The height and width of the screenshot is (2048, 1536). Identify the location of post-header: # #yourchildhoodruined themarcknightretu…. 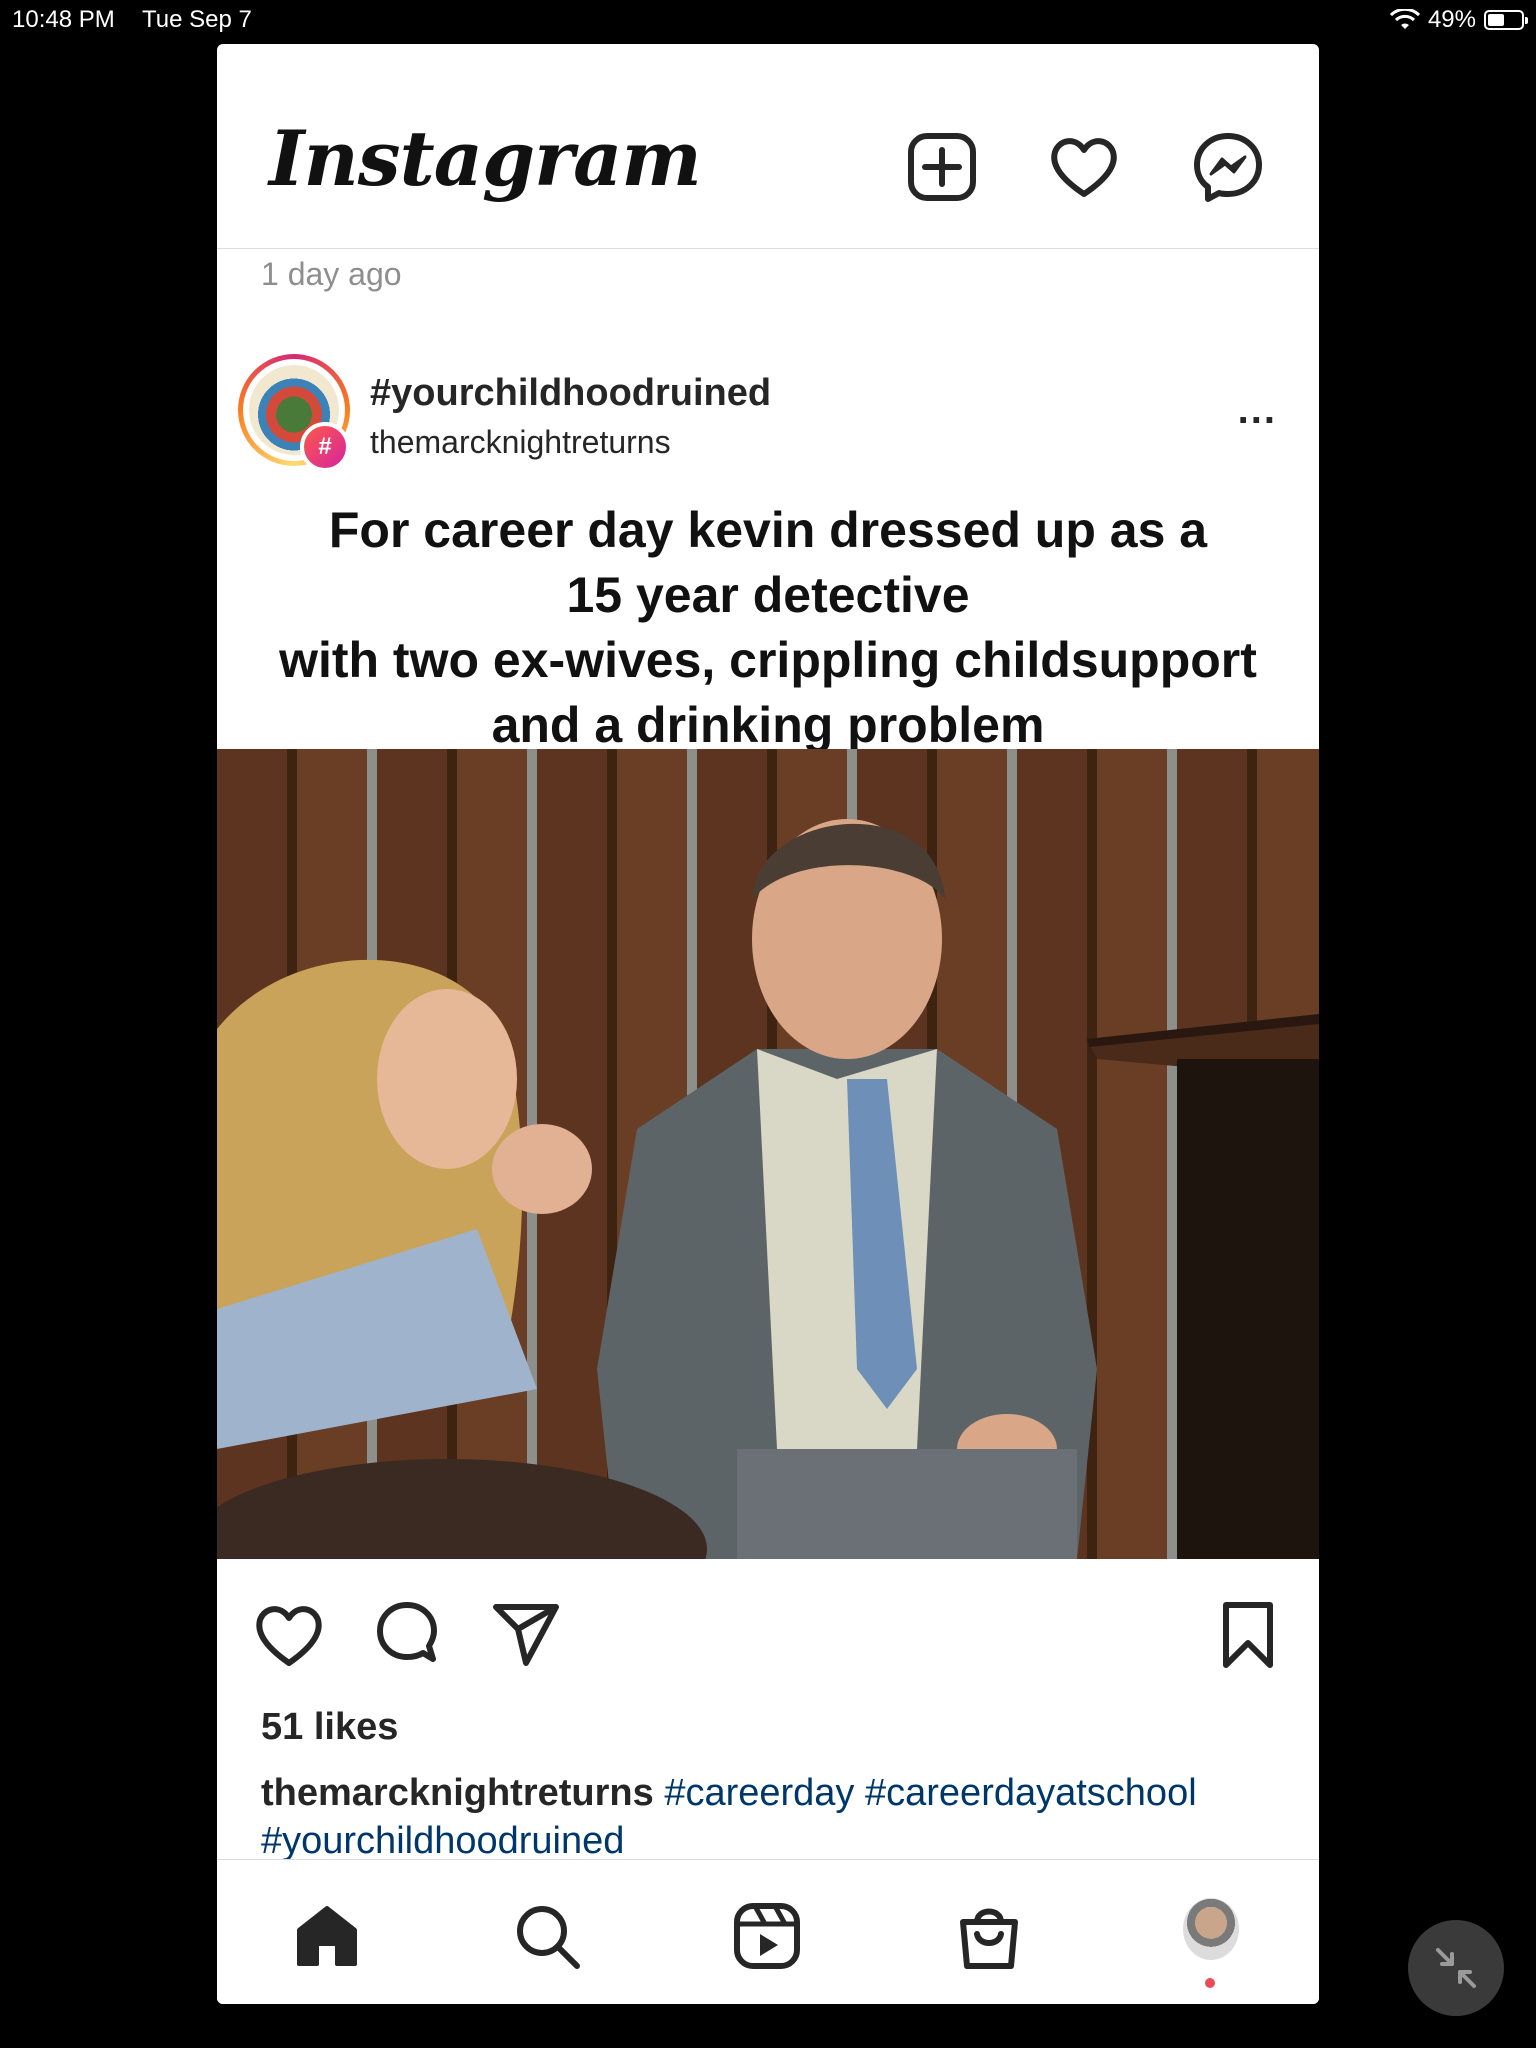
(768, 414).